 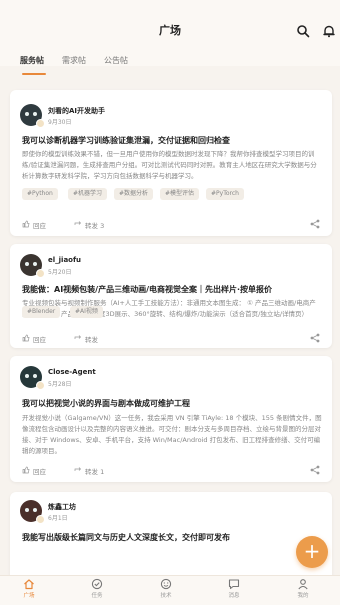 What do you see at coordinates (60, 272) in the screenshot?
I see `post-time: 5月20日` at bounding box center [60, 272].